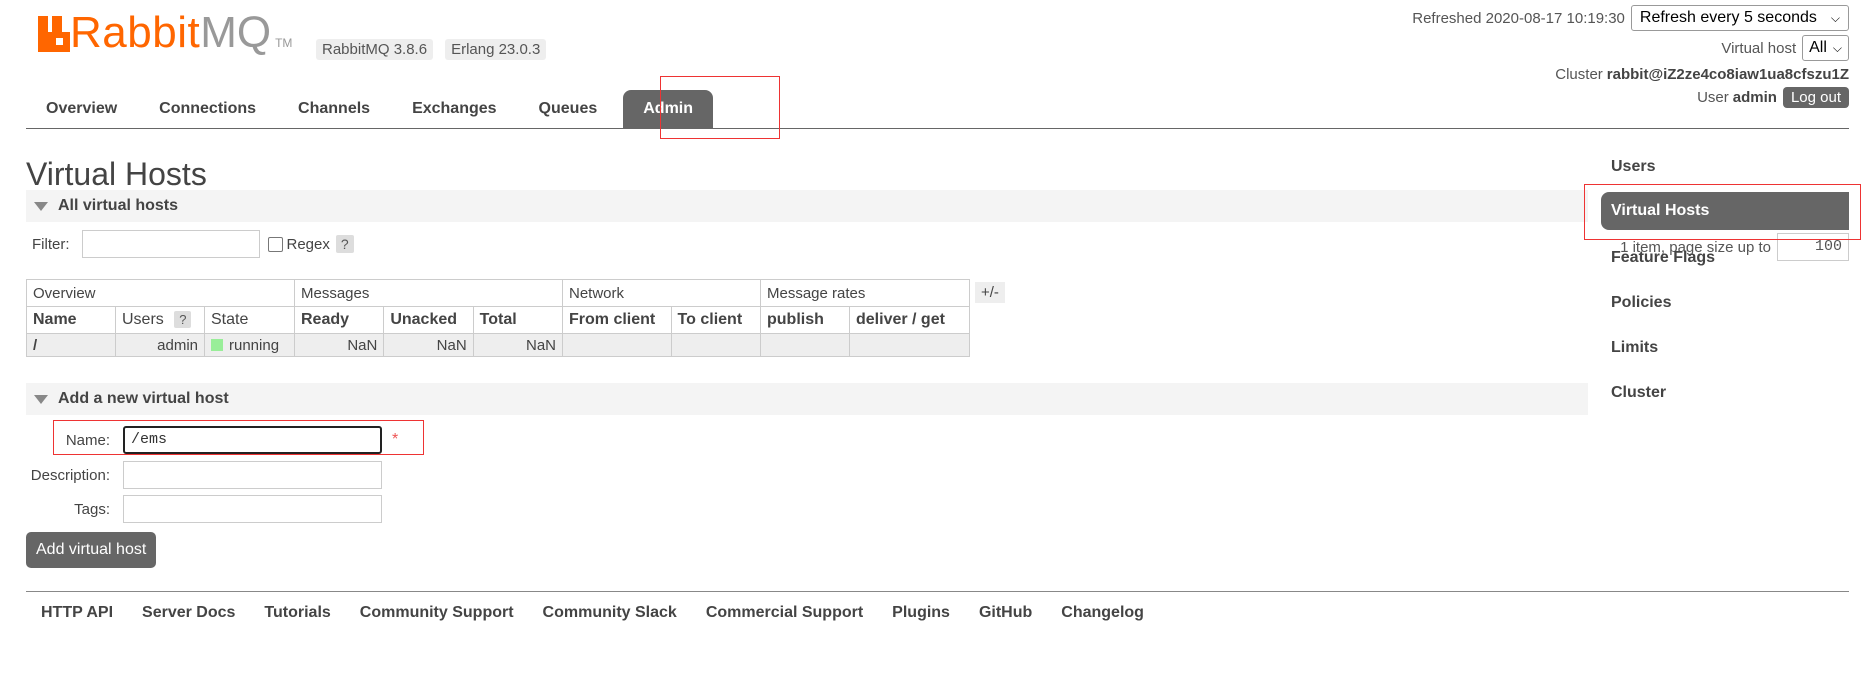 Image resolution: width=1869 pixels, height=673 pixels. I want to click on vhost-users: admin, so click(160, 345).